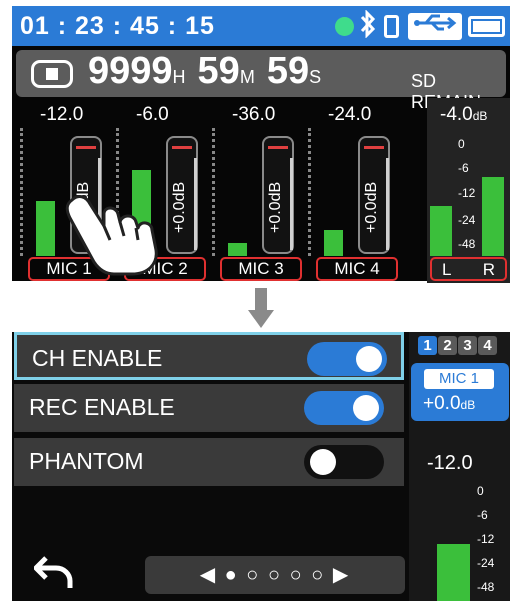 The height and width of the screenshot is (601, 517). What do you see at coordinates (391, 26) in the screenshot?
I see `phone-icon` at bounding box center [391, 26].